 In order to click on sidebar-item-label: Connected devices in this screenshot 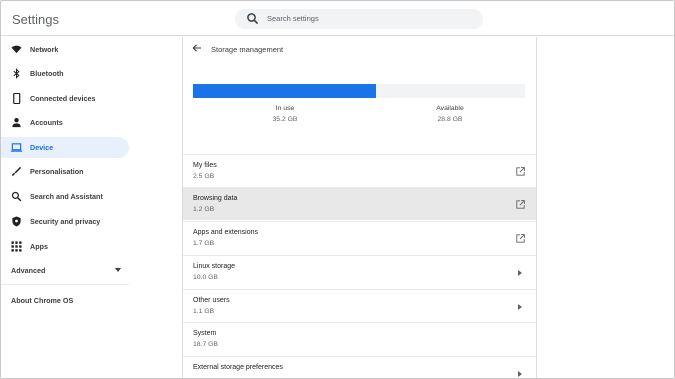, I will do `click(63, 98)`.